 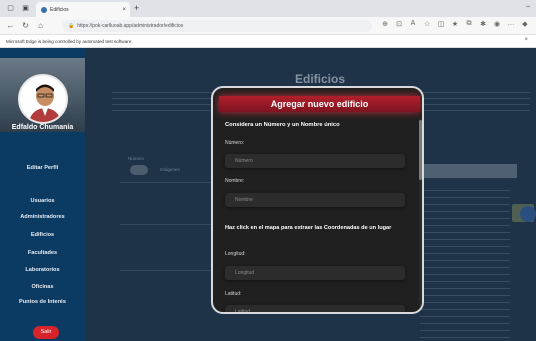 I want to click on copilot-icon: ◆, so click(x=525, y=24).